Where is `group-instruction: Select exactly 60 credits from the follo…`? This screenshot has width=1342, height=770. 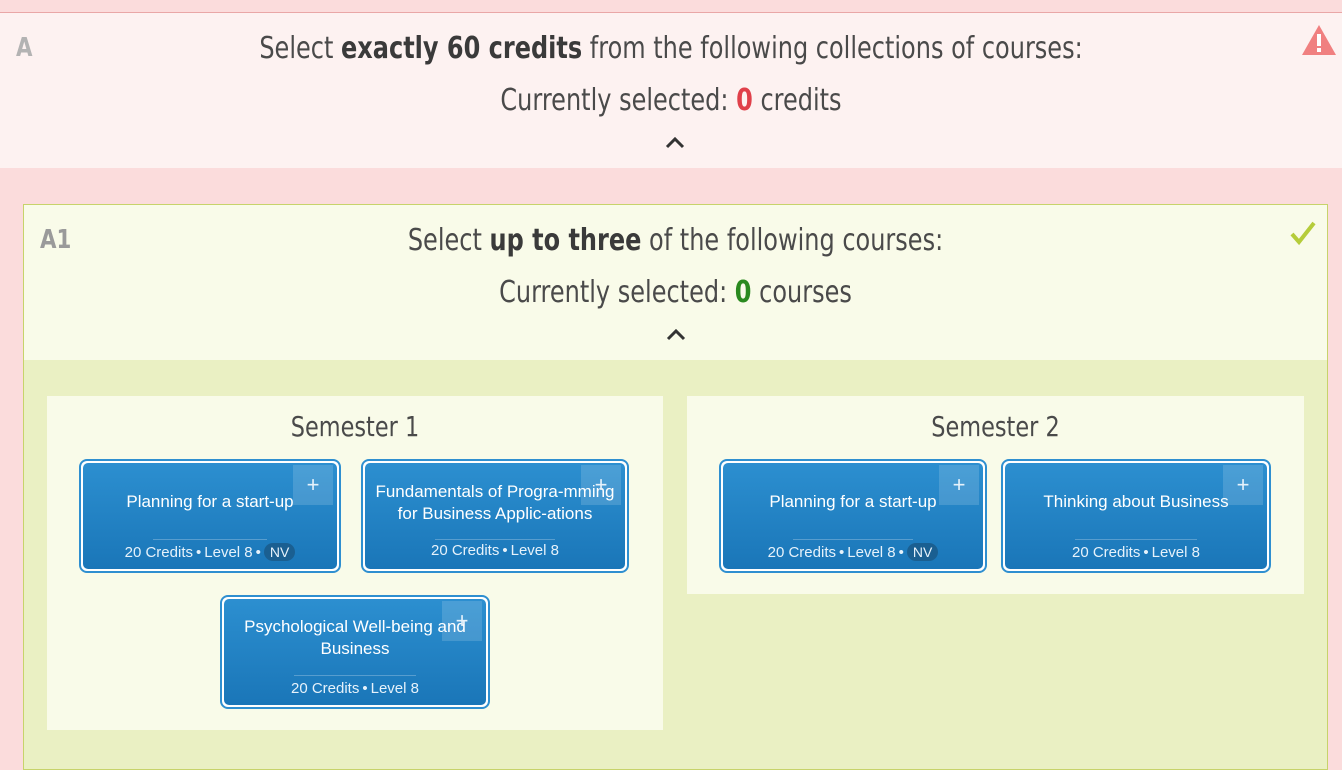
group-instruction: Select exactly 60 credits from the follo… is located at coordinates (671, 48).